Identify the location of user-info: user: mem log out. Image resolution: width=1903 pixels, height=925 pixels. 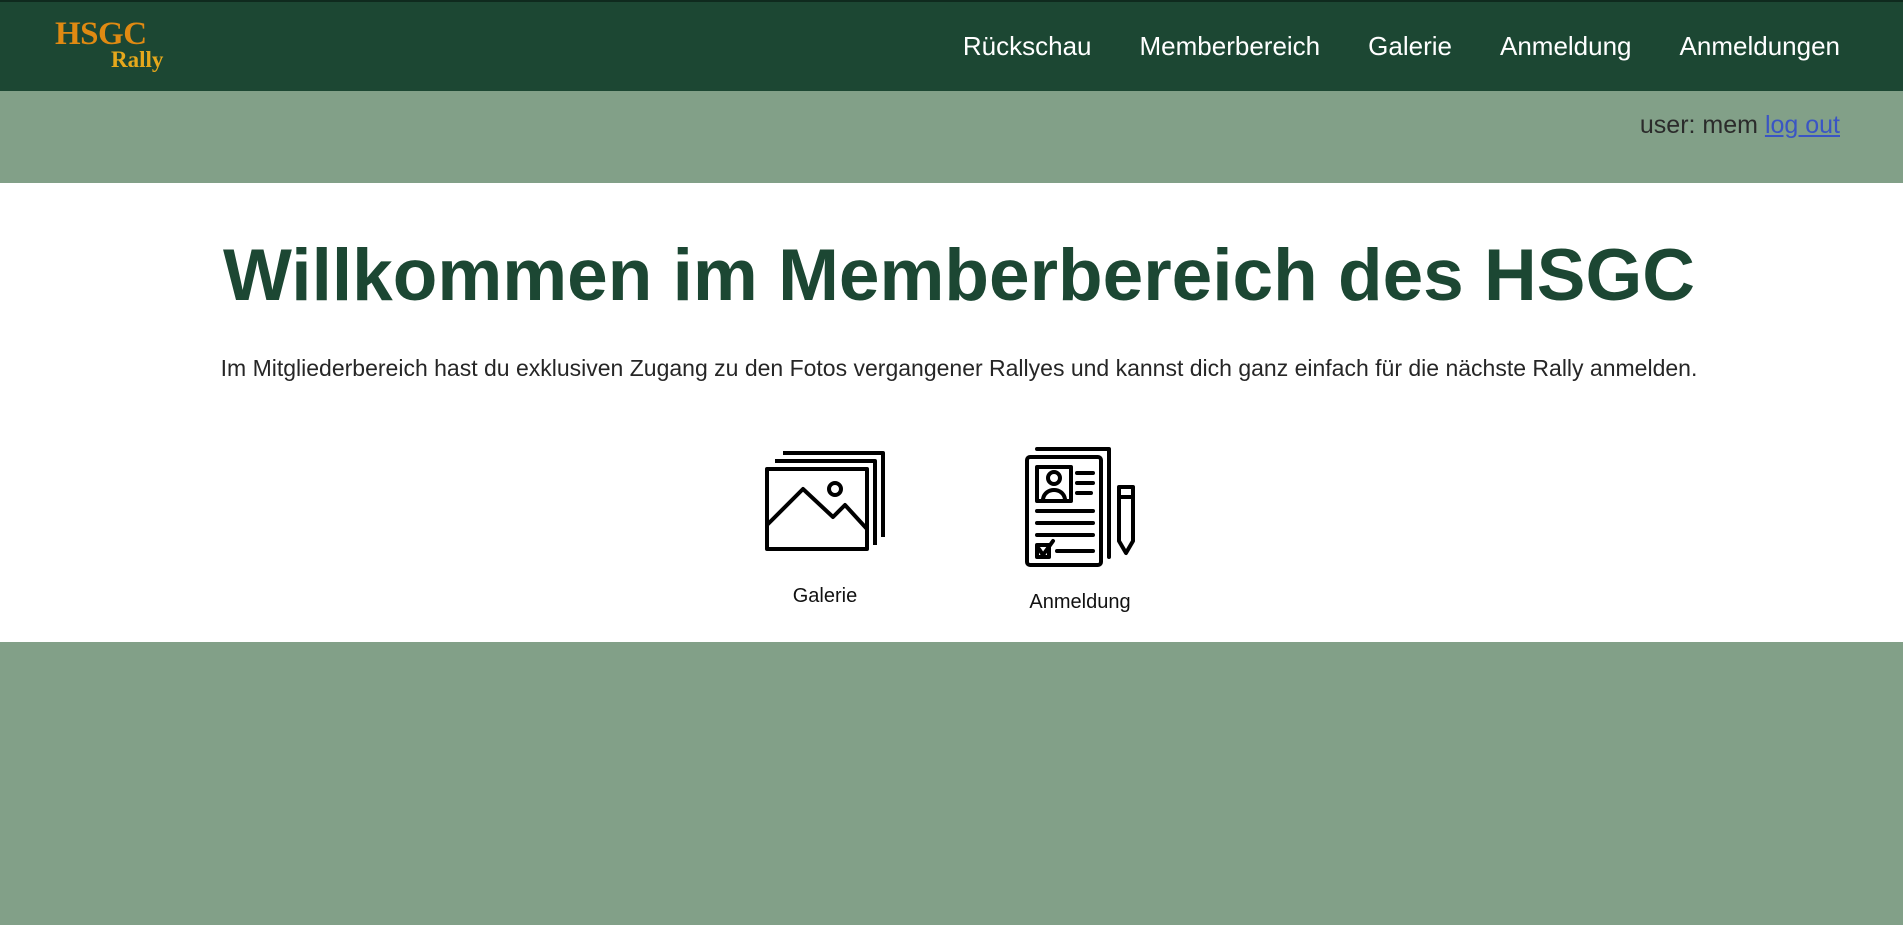
(1740, 125).